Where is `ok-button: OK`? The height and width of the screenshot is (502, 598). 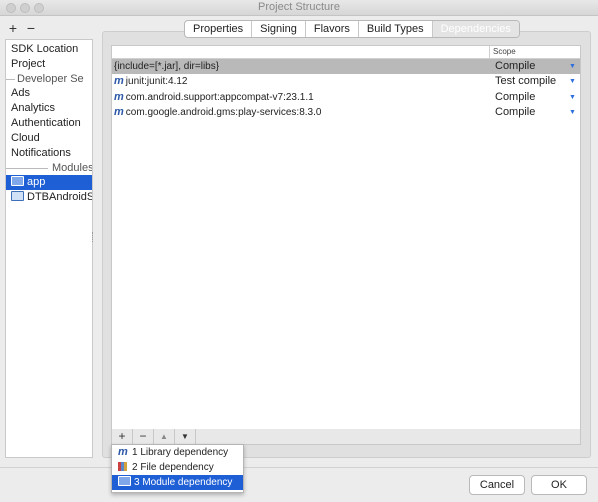
ok-button: OK is located at coordinates (559, 485).